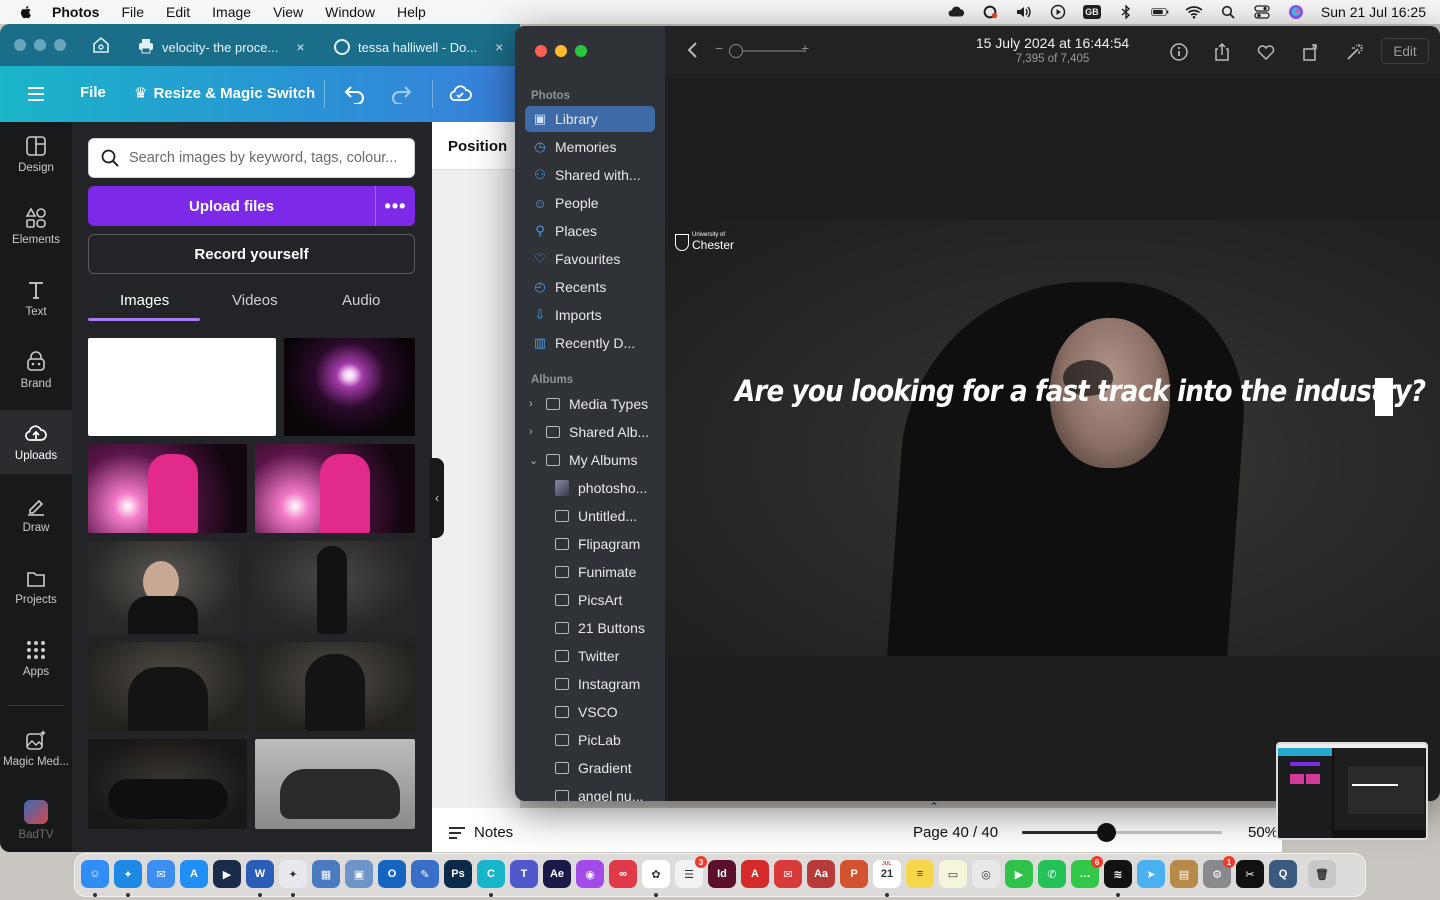  I want to click on facetime-icon: ▶, so click(1019, 874).